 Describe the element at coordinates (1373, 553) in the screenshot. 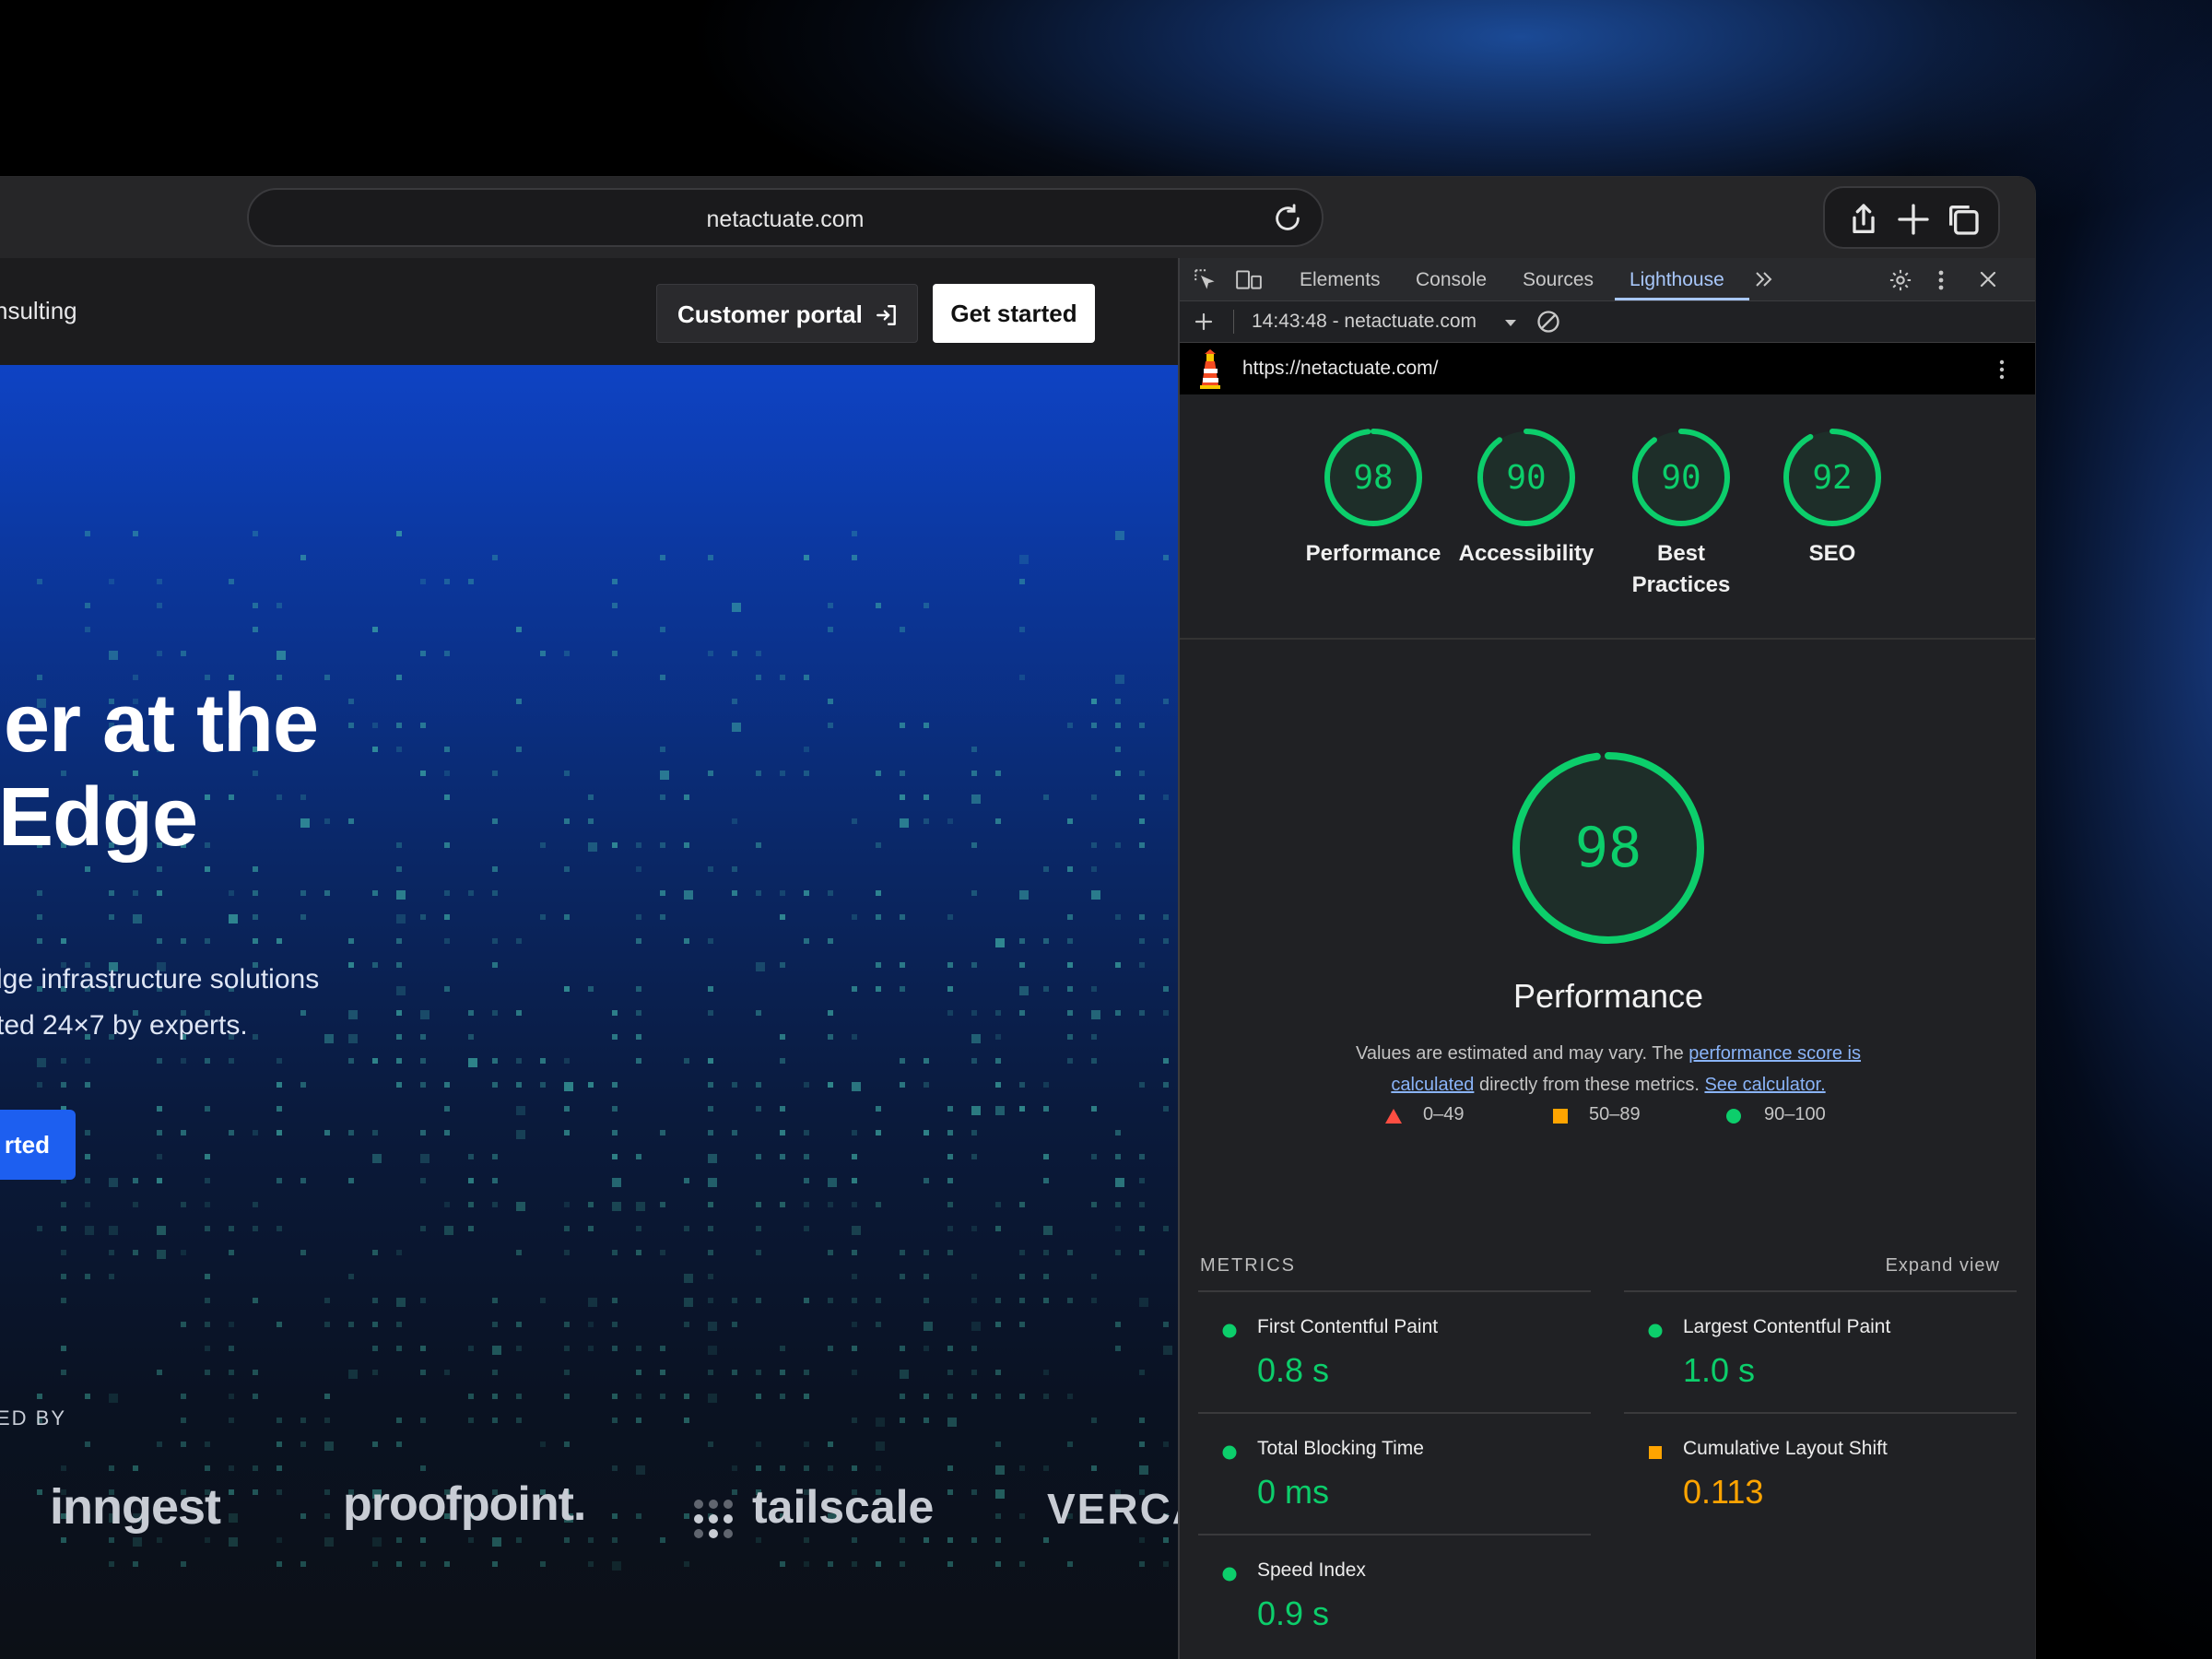

I see `score-label-performance: Performance` at that location.